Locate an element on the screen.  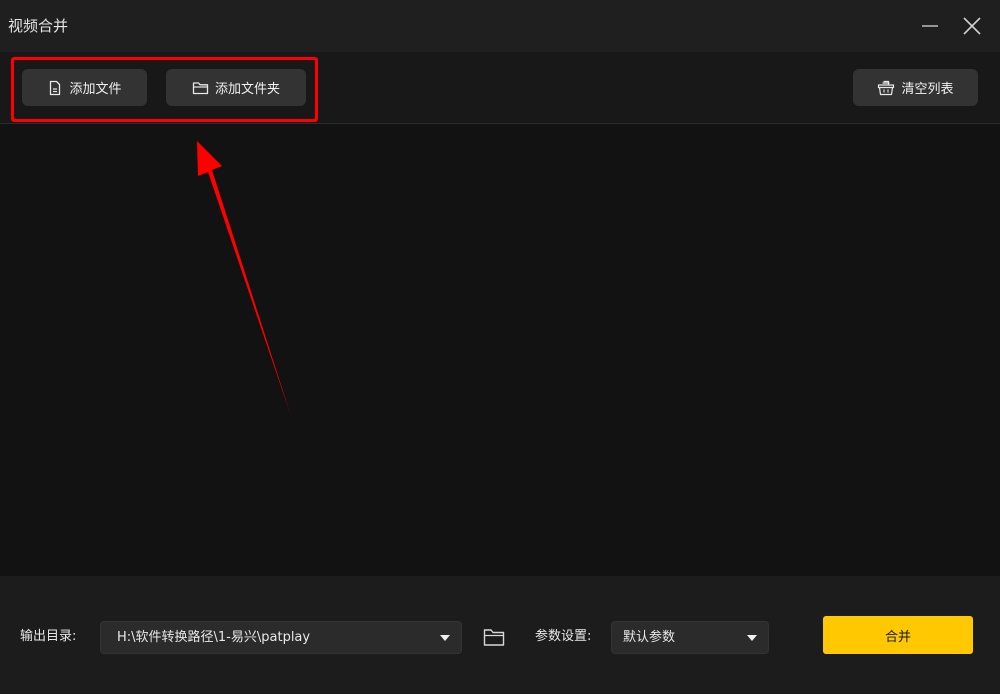
output-dir-value: H:\软件转换路径\1-易兴\patplay is located at coordinates (214, 637).